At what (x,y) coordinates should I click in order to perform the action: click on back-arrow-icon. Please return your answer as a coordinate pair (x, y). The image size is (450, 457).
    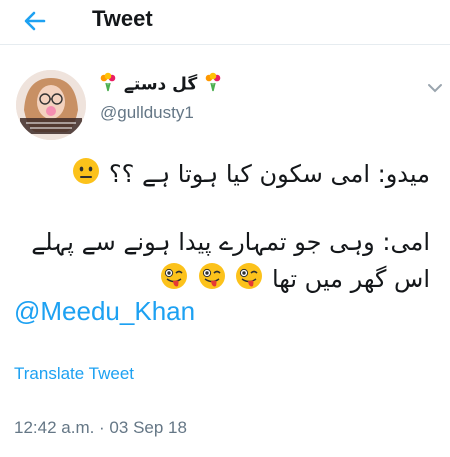
    Looking at the image, I should click on (35, 21).